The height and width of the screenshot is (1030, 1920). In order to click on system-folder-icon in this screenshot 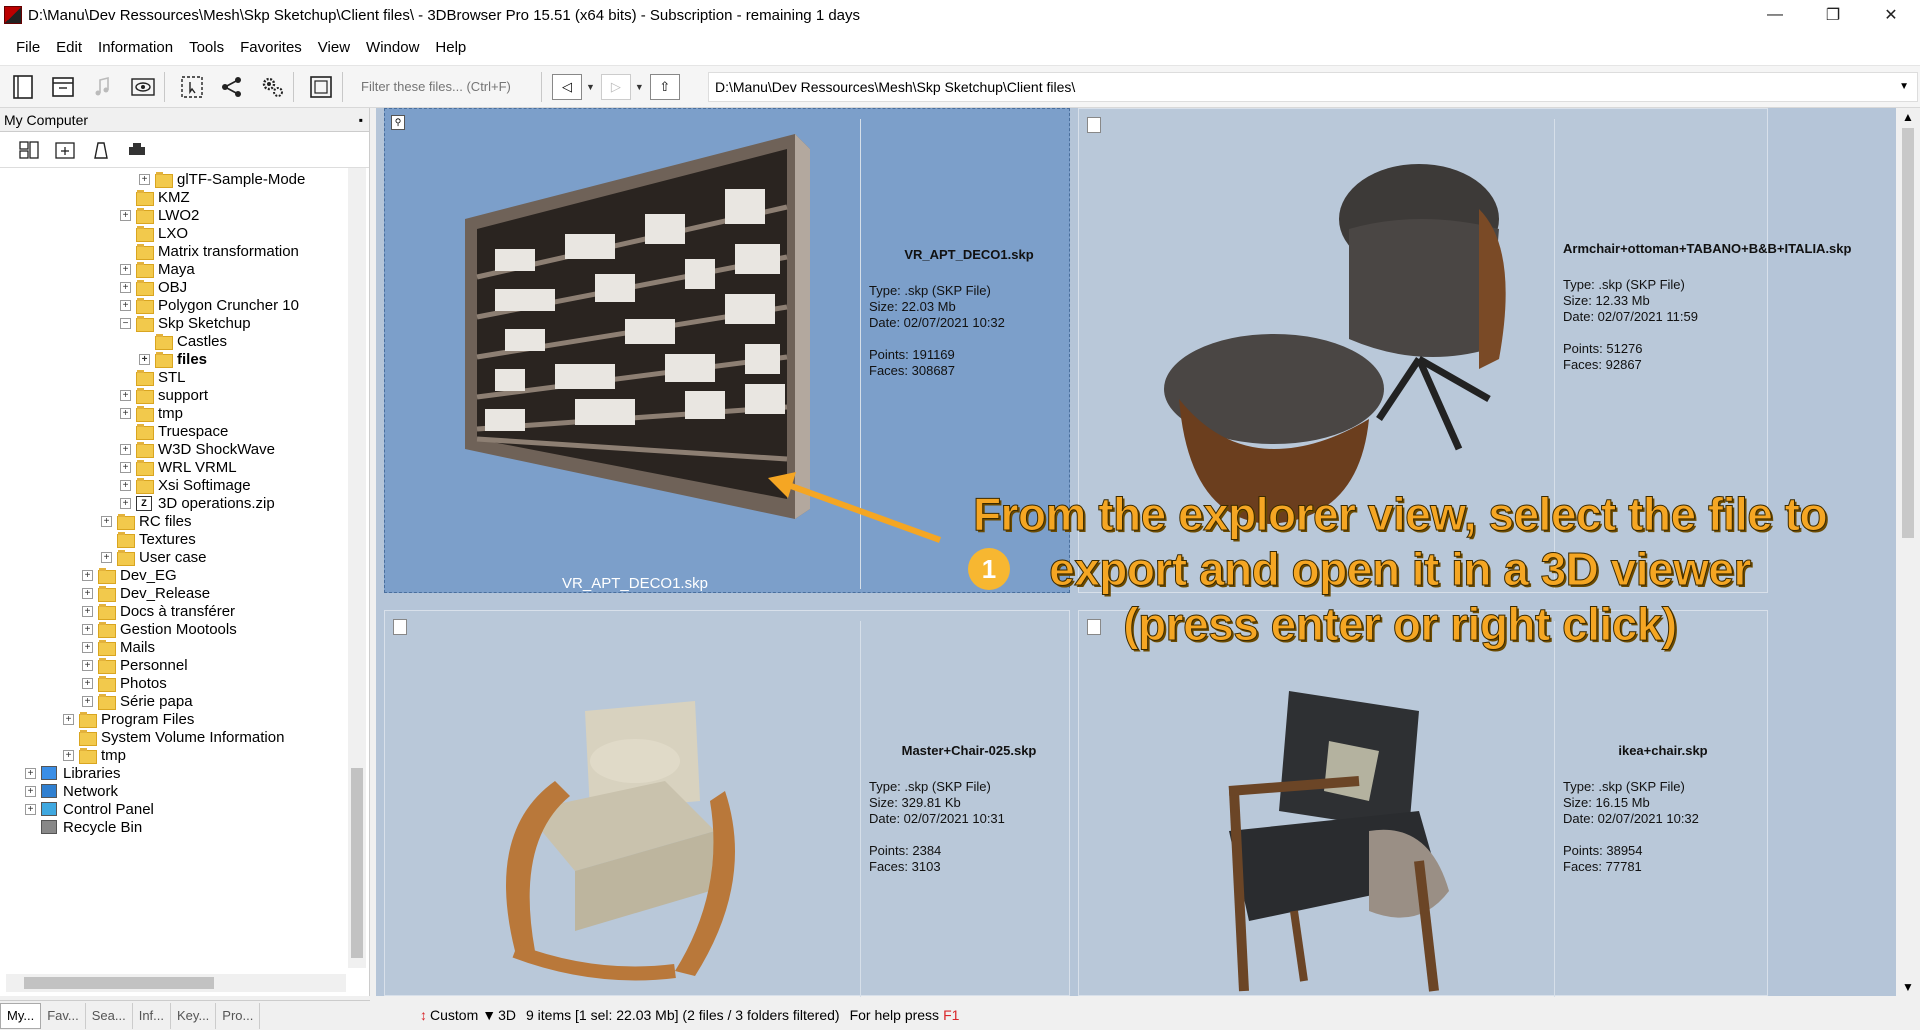, I will do `click(49, 827)`.